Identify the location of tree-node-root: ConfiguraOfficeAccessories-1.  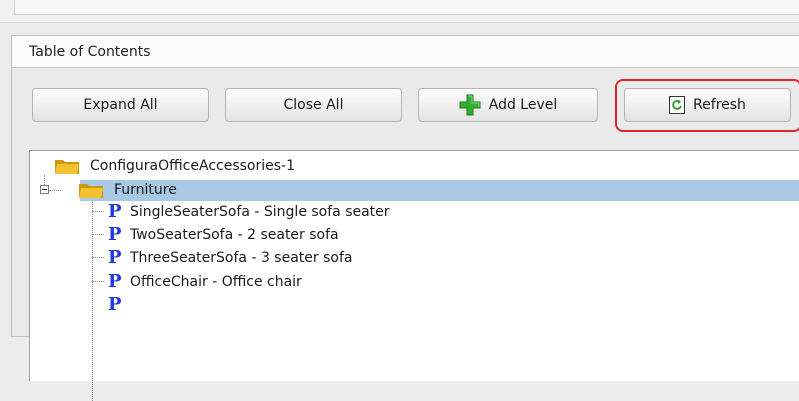
(174, 165).